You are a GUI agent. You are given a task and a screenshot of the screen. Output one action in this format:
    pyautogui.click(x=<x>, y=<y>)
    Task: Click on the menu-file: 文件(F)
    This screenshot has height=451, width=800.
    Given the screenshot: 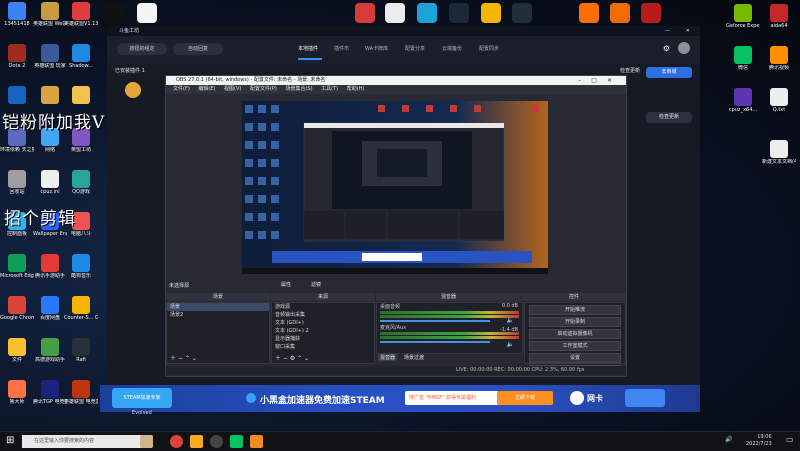 What is the action you would take?
    pyautogui.click(x=181, y=89)
    